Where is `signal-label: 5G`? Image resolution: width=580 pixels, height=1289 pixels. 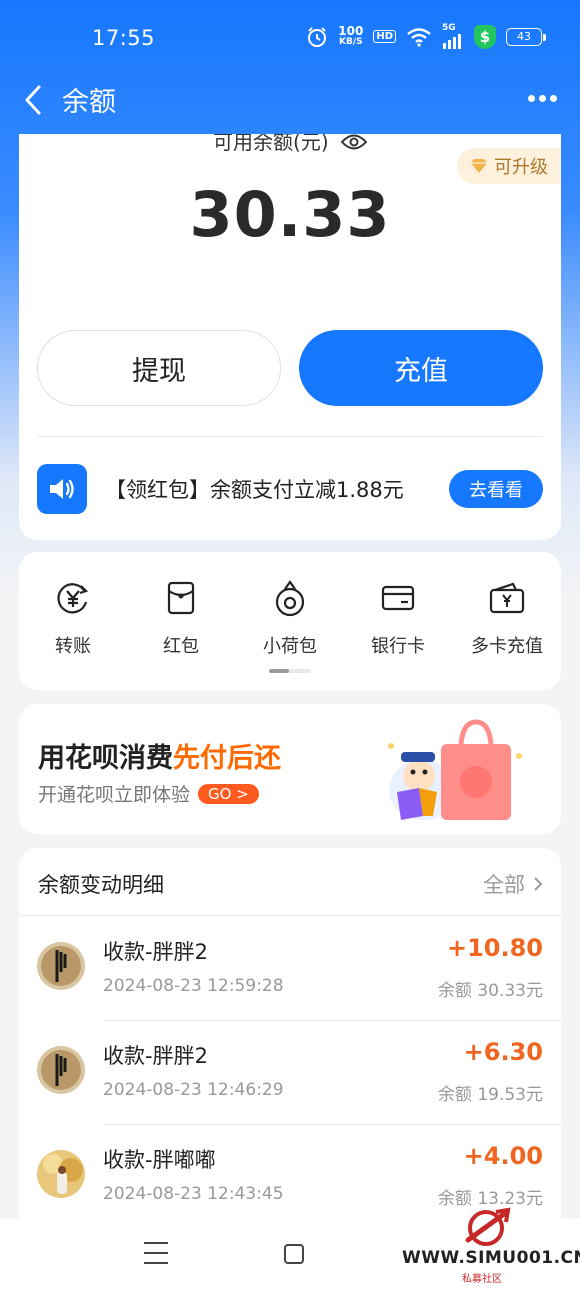 signal-label: 5G is located at coordinates (449, 28).